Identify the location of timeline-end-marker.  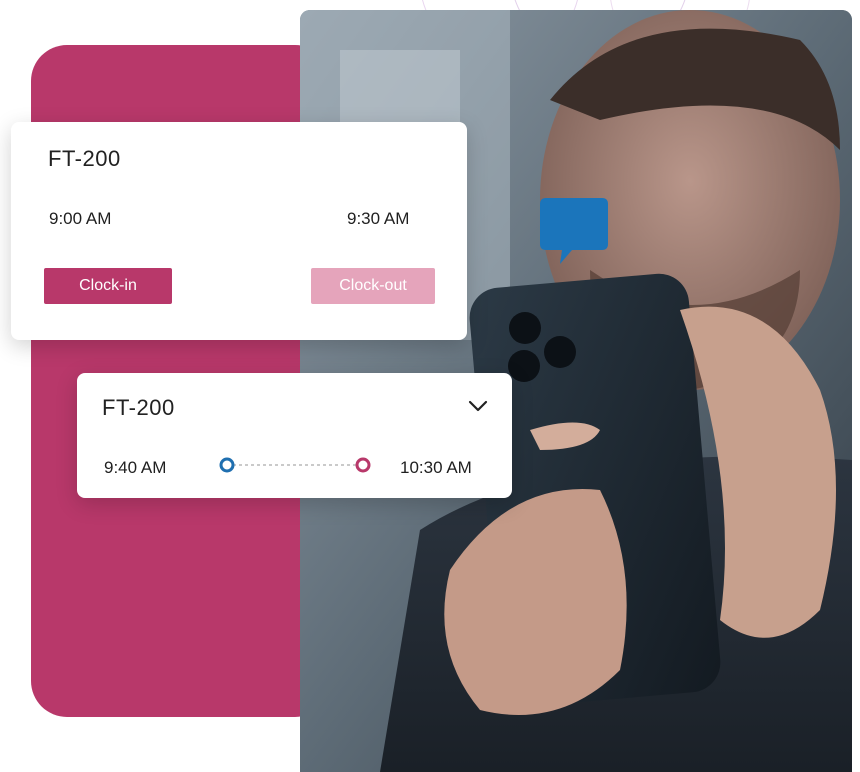
(363, 465).